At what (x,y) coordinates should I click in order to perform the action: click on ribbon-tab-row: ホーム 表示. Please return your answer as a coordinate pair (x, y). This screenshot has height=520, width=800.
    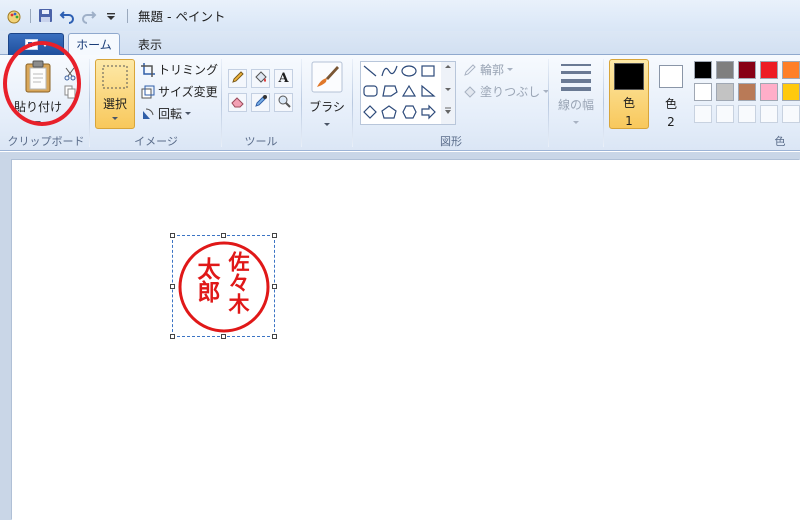
    Looking at the image, I should click on (400, 43).